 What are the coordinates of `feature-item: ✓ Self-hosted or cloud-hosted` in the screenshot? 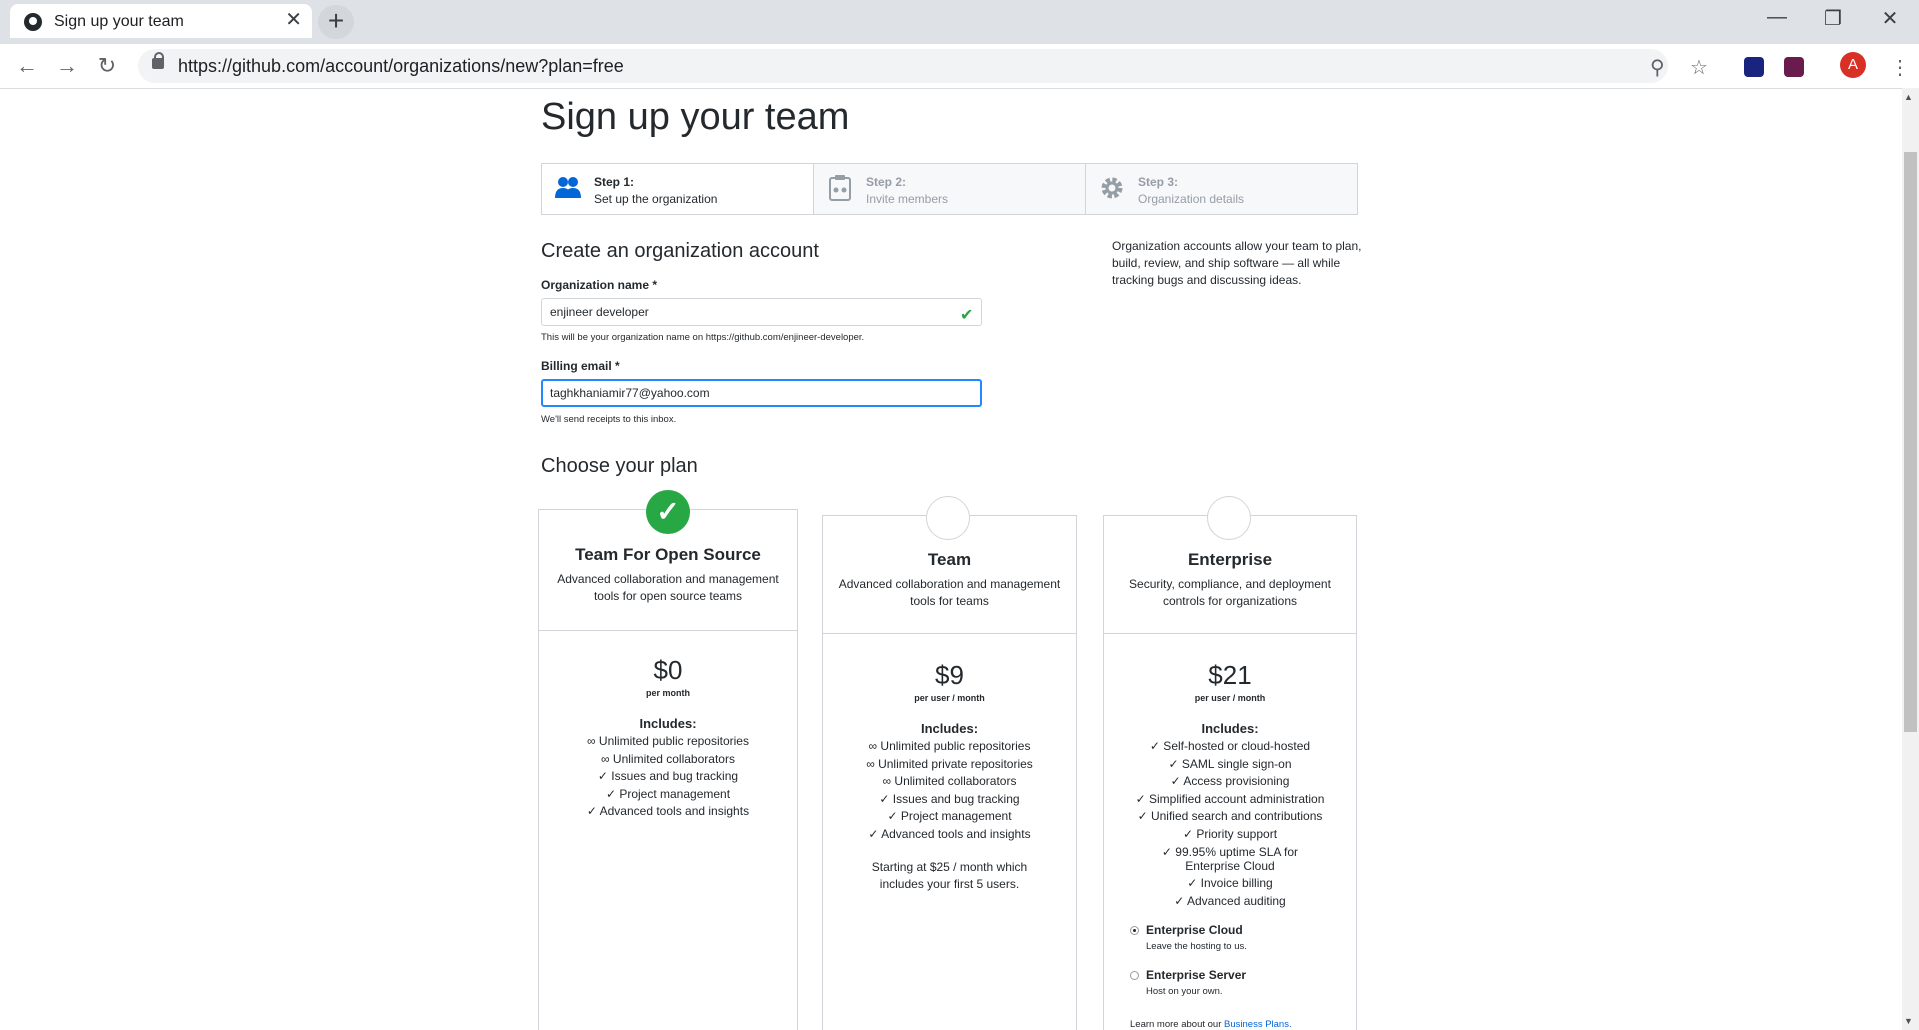 It's located at (1230, 746).